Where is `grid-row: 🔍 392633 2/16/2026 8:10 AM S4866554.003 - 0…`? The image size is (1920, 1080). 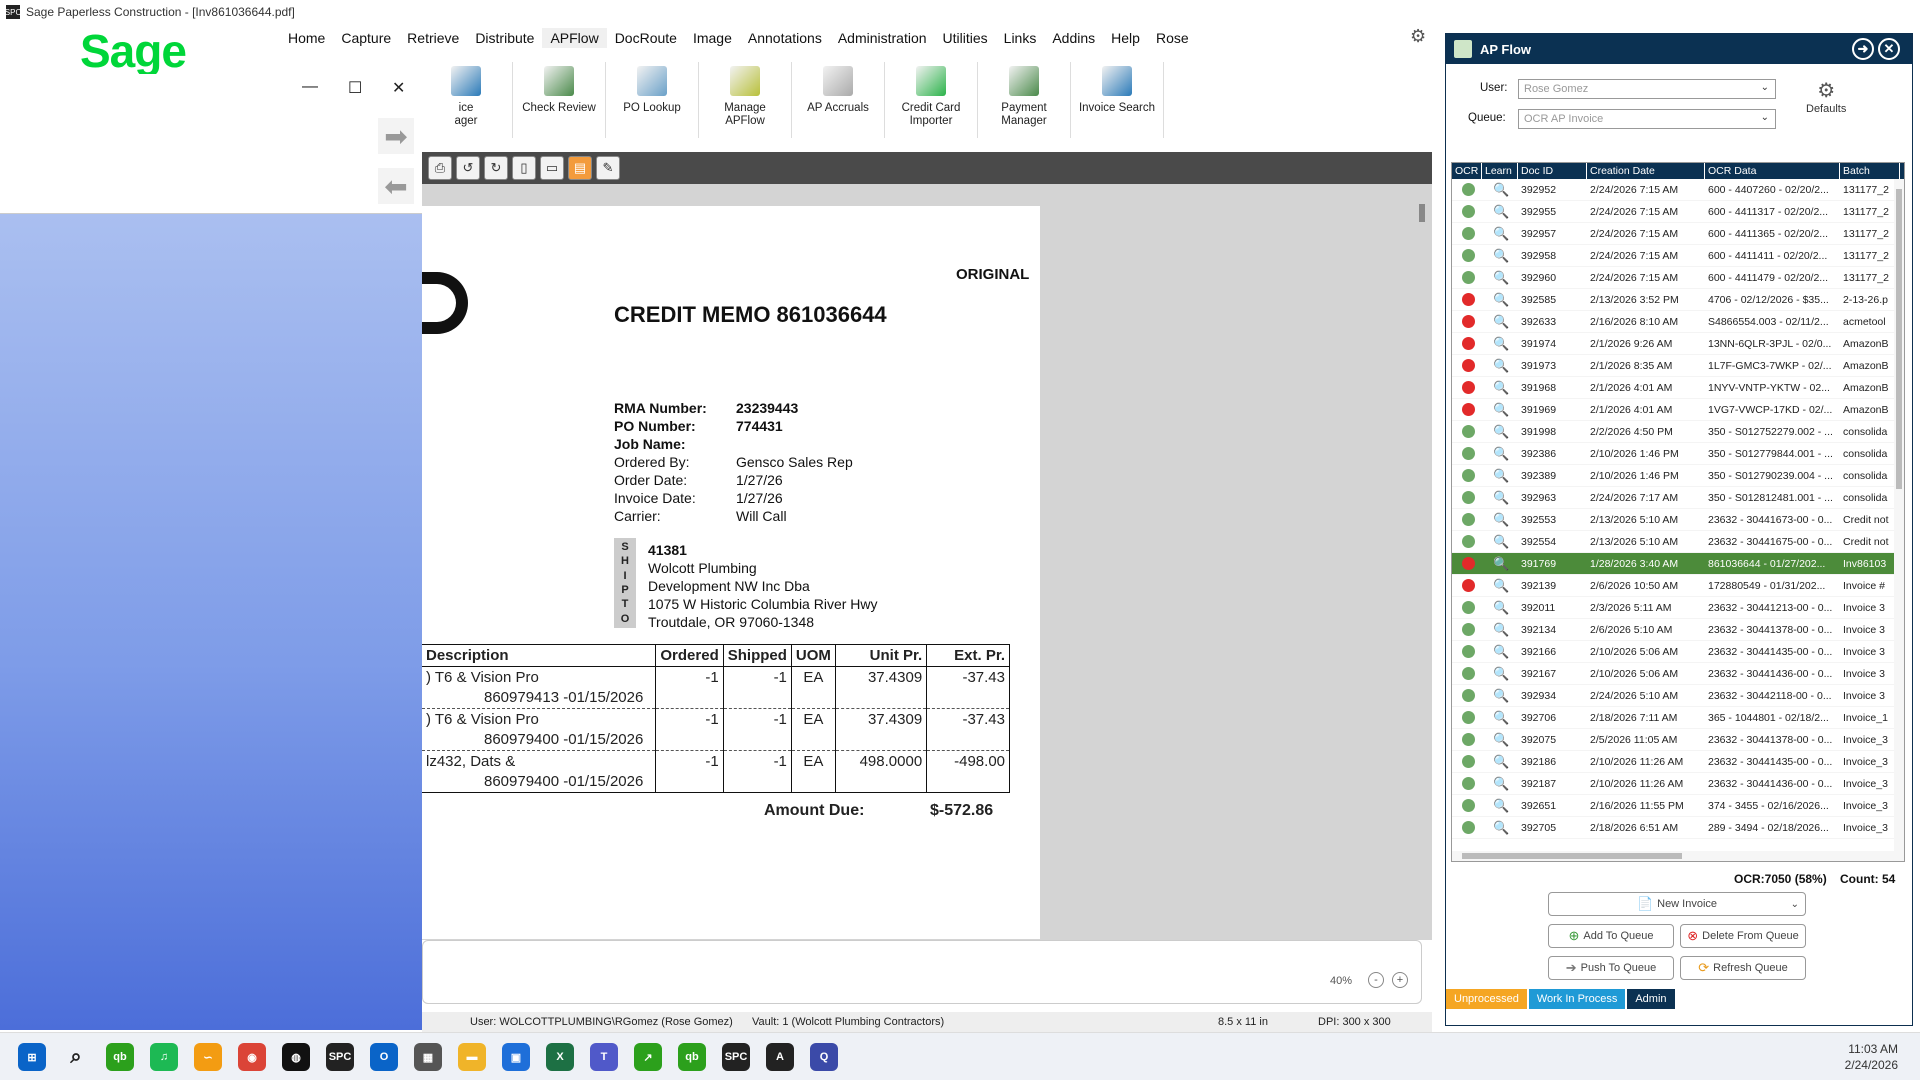
grid-row: 🔍 392633 2/16/2026 8:10 AM S4866554.003 - 0… is located at coordinates (1678, 322).